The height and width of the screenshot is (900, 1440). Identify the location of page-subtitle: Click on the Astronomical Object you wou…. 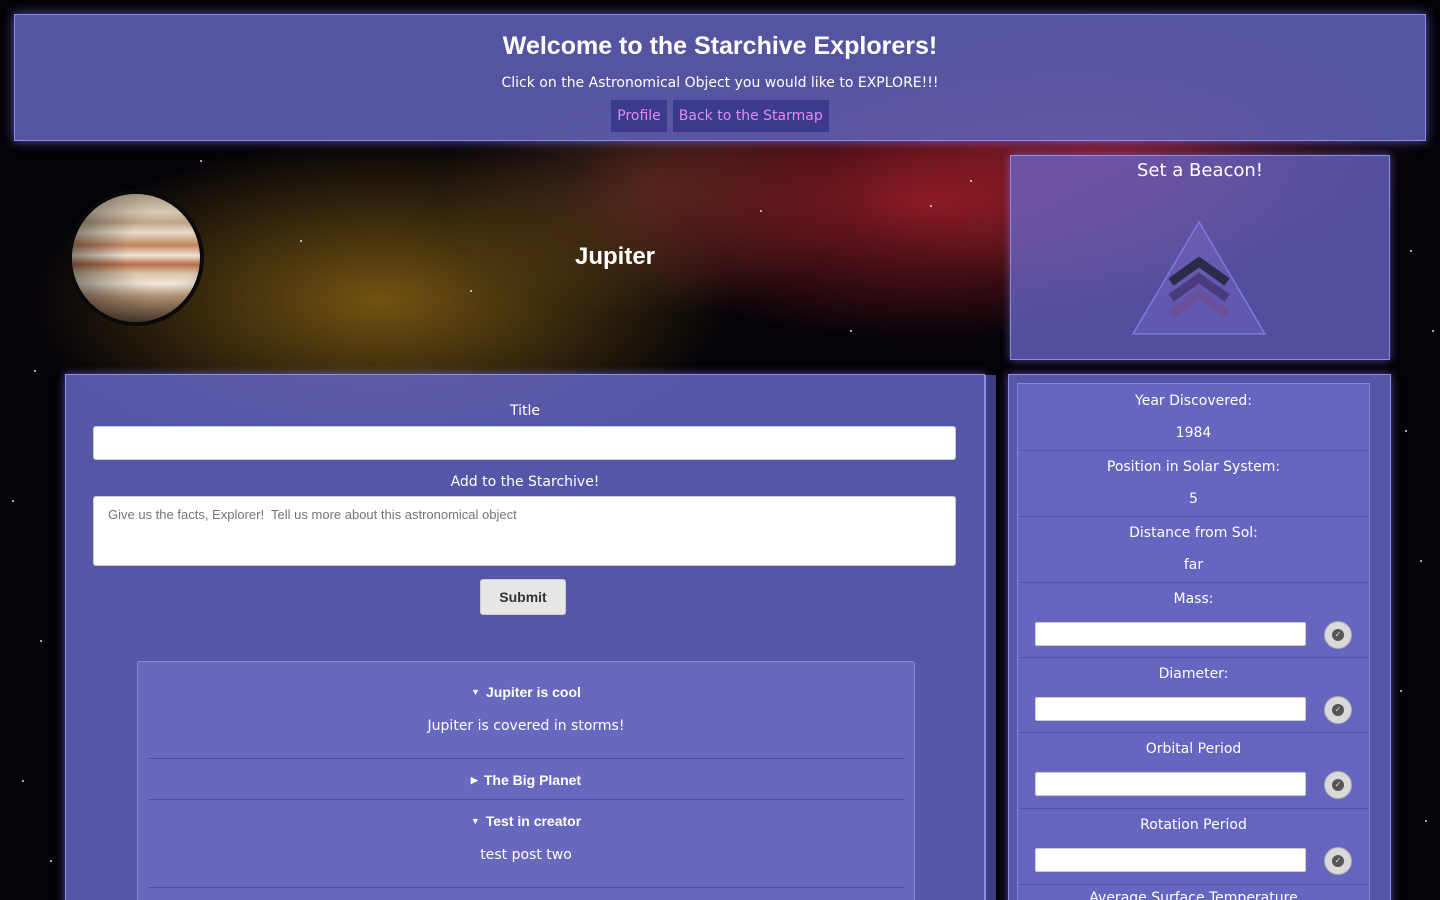
(720, 83).